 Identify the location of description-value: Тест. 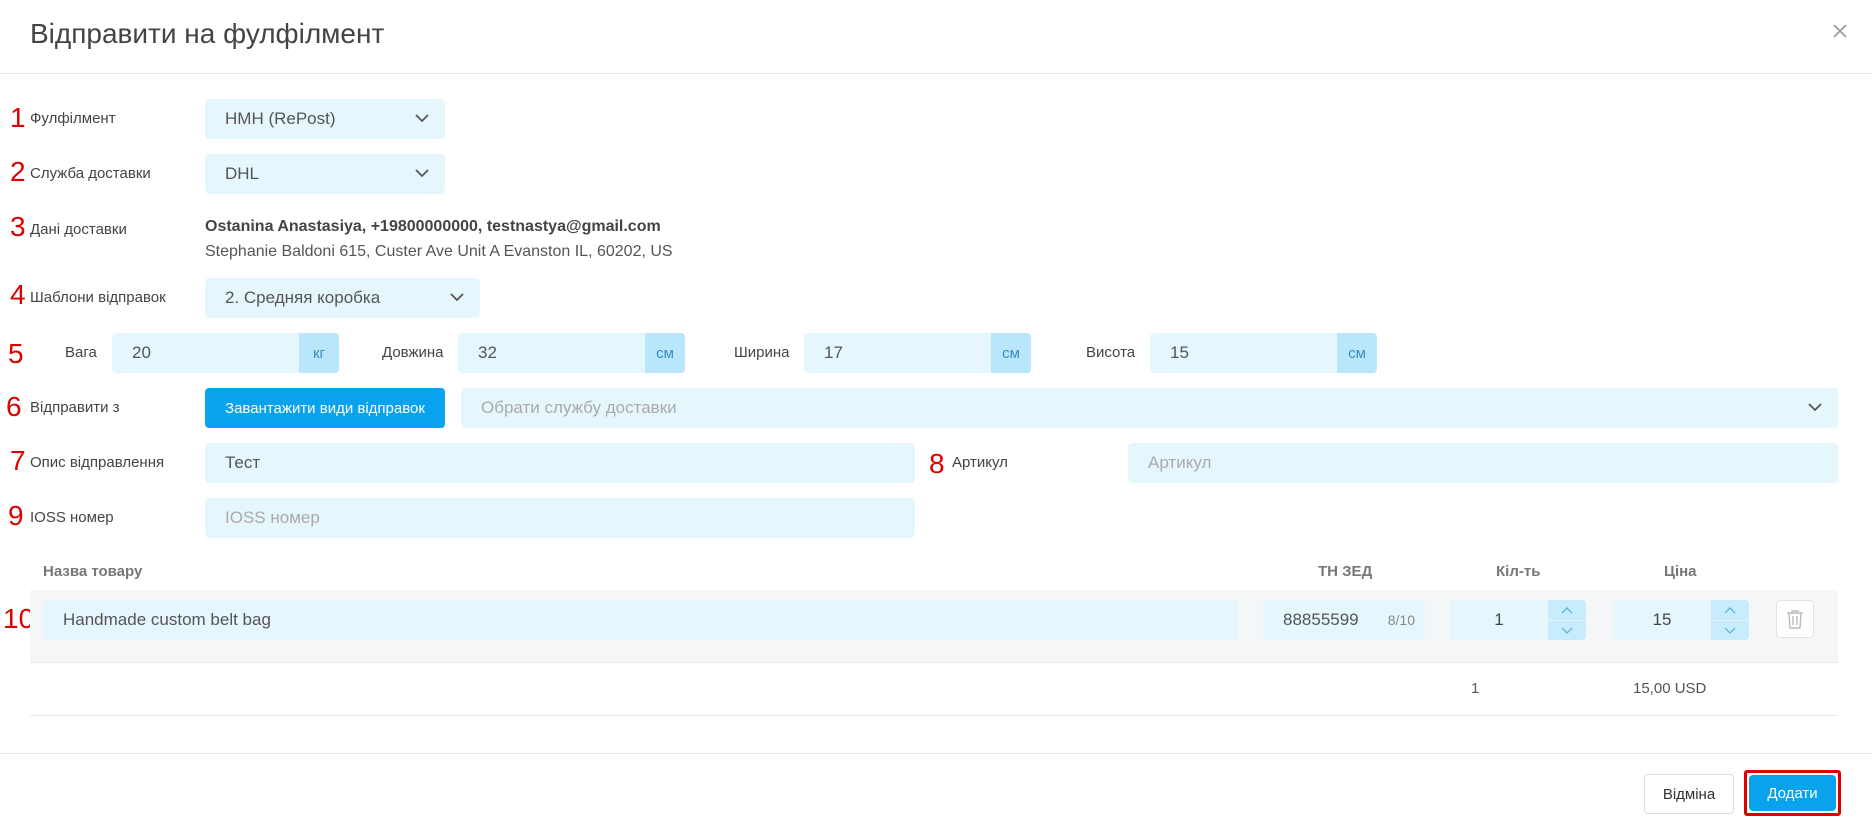
(243, 462).